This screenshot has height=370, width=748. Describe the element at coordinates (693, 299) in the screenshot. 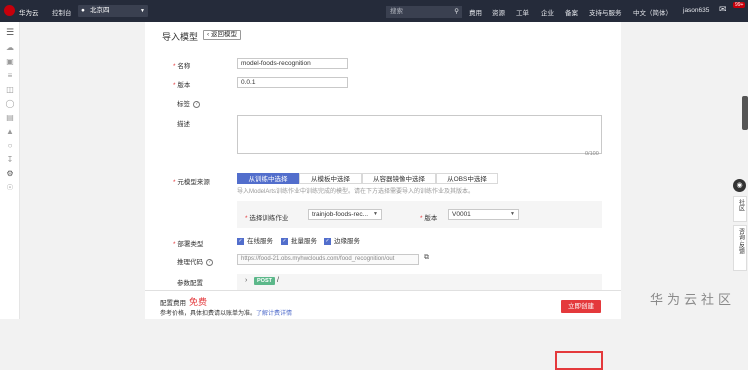

I see `watermark-text: 华为云社区` at that location.